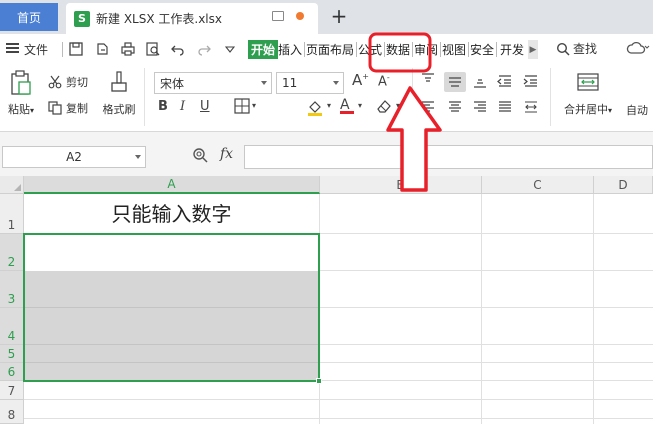 The height and width of the screenshot is (424, 653). I want to click on annotation-arrow, so click(414, 139).